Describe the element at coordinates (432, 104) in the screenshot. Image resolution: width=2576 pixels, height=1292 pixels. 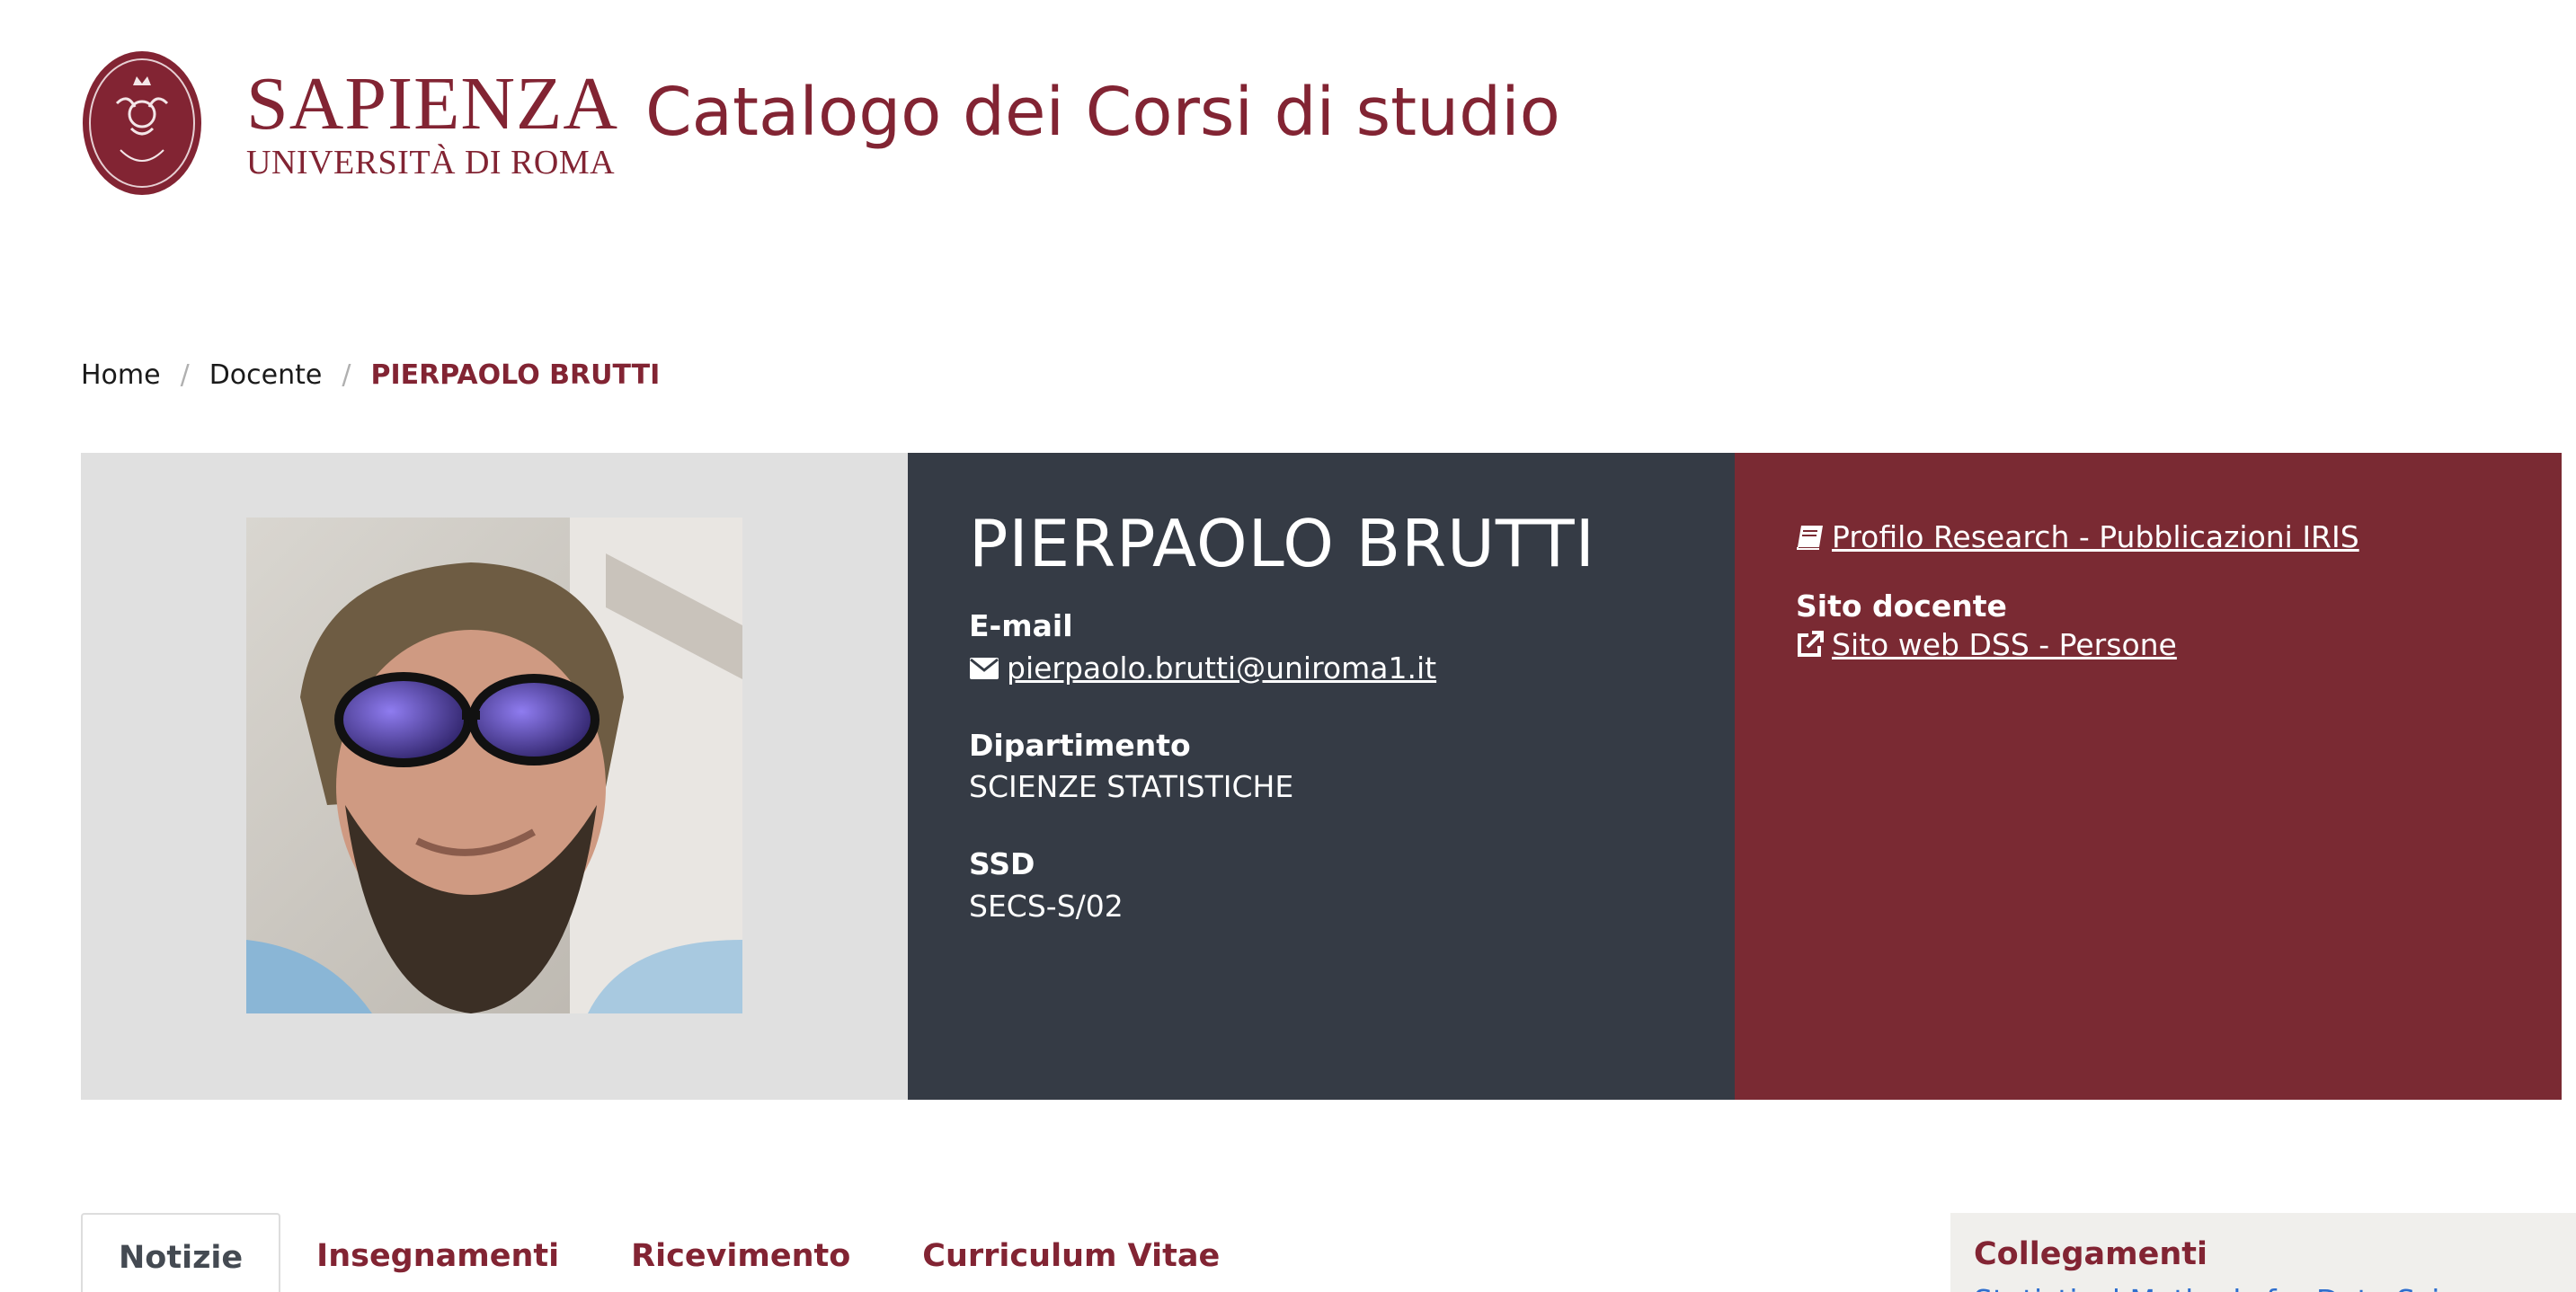
I see `logo-name: SAPIENZA` at that location.